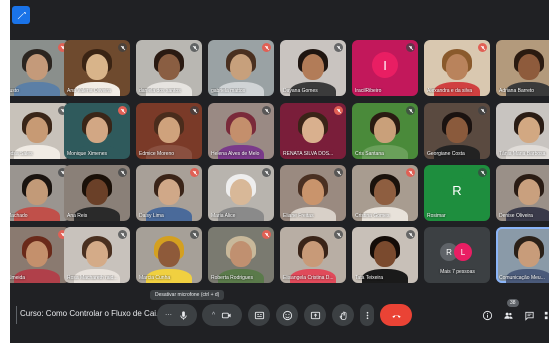  What do you see at coordinates (232, 278) in the screenshot?
I see `participant-name: Roberta Rodrigues` at bounding box center [232, 278].